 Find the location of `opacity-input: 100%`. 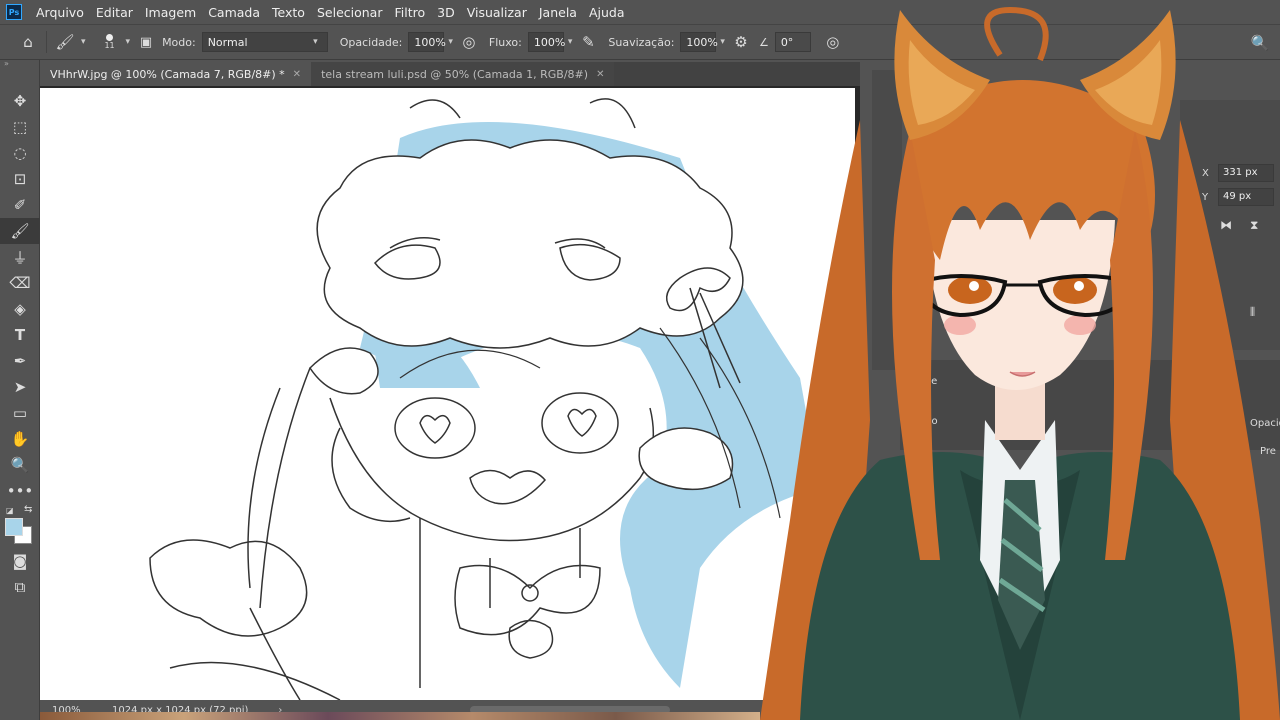

opacity-input: 100% is located at coordinates (427, 42).